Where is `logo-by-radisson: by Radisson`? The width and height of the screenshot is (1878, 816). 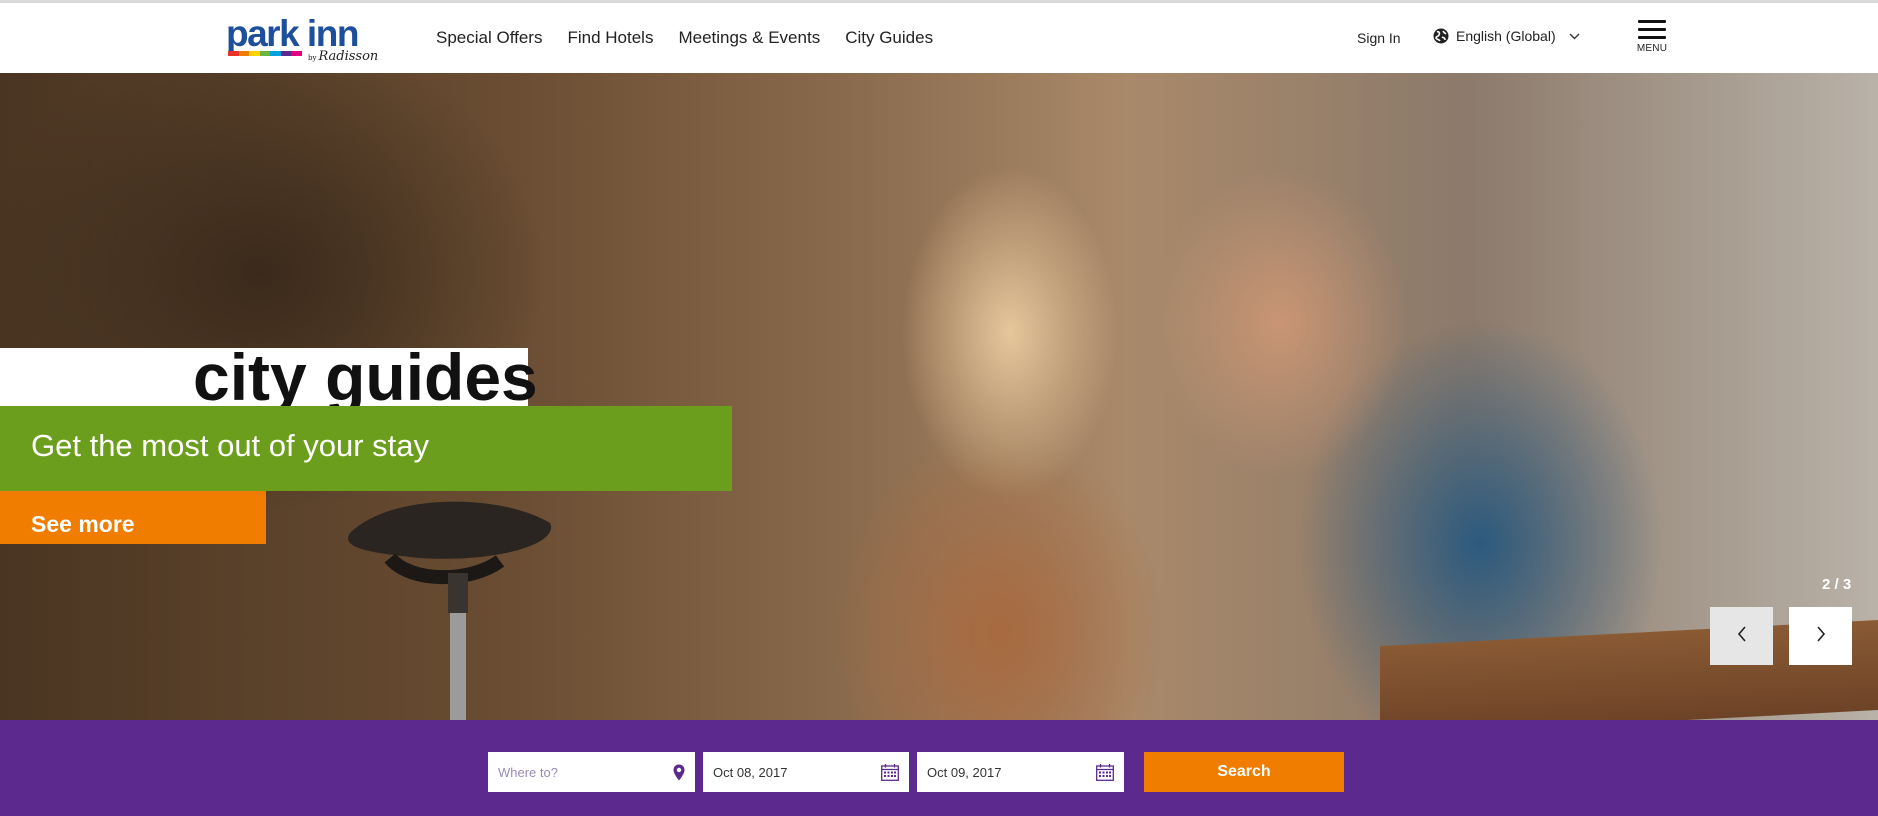 logo-by-radisson: by Radisson is located at coordinates (343, 56).